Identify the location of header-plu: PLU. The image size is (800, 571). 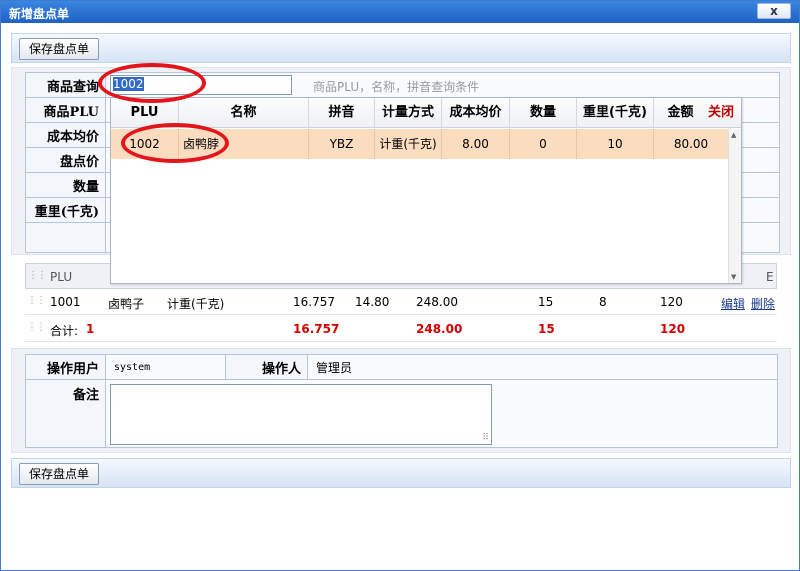
(61, 277).